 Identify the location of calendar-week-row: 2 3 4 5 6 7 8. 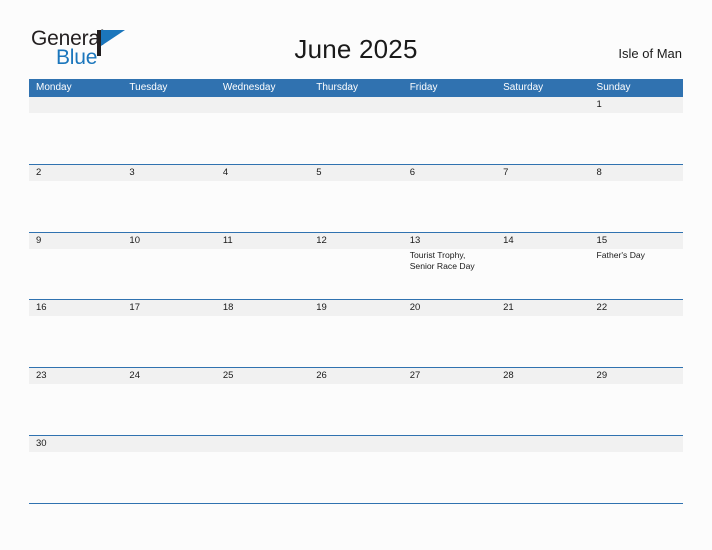
(356, 197).